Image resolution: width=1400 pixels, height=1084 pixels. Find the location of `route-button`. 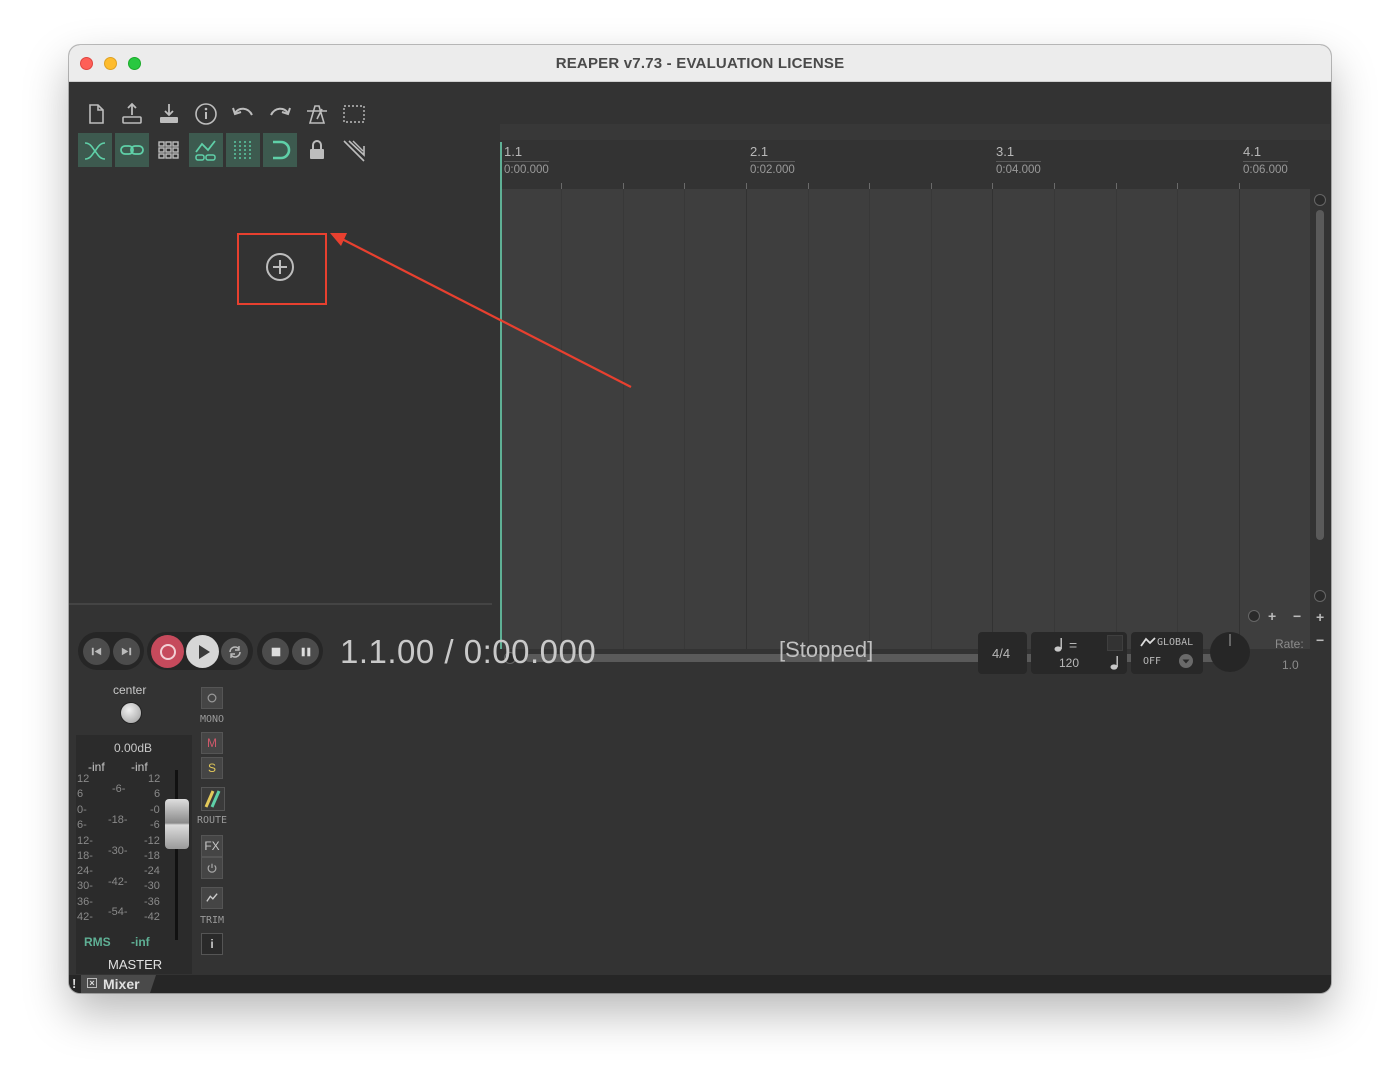

route-button is located at coordinates (213, 799).